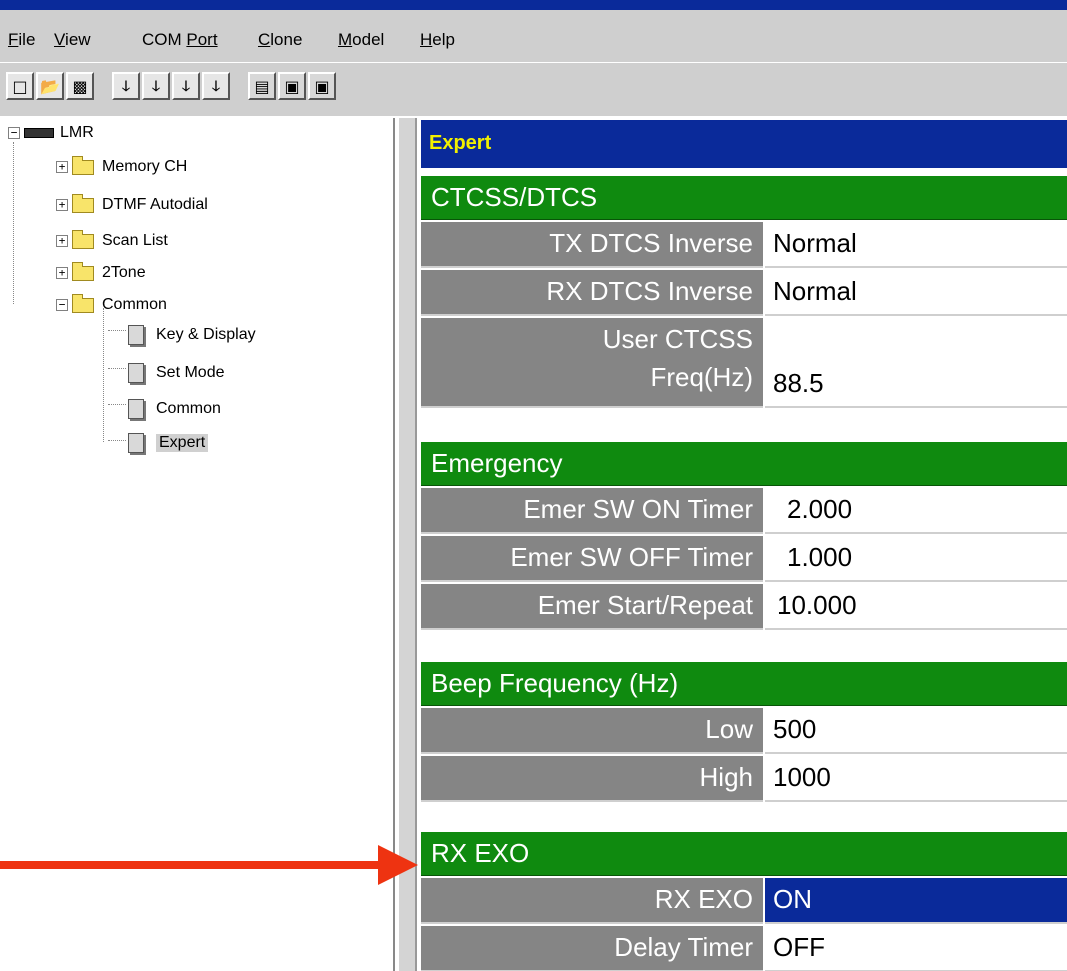 Image resolution: width=1067 pixels, height=971 pixels. What do you see at coordinates (192, 335) in the screenshot?
I see `tree-item-key-display: Key & Display` at bounding box center [192, 335].